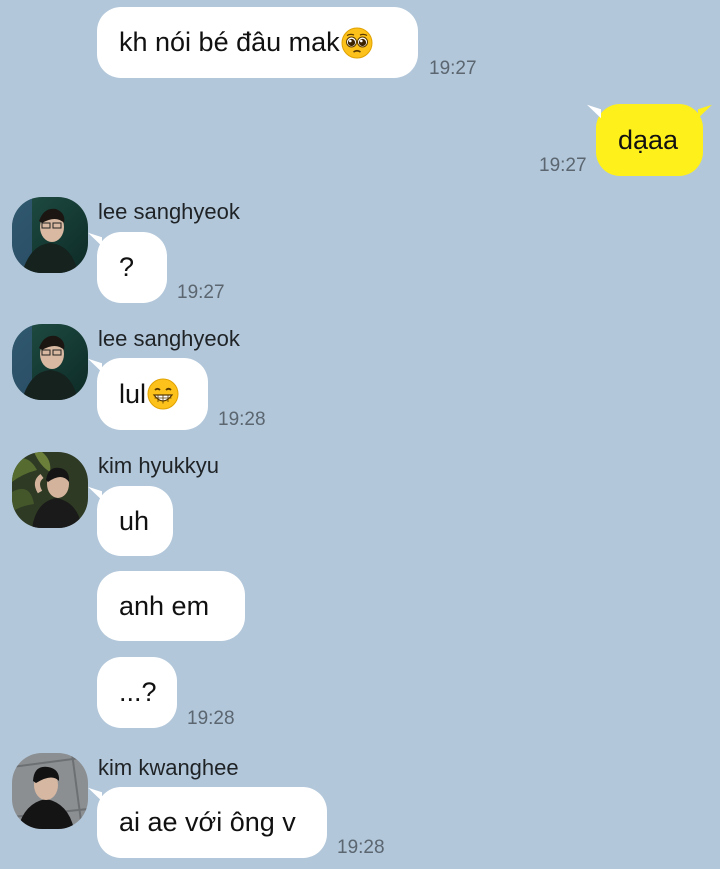 Image resolution: width=720 pixels, height=869 pixels. I want to click on message-text: dạaa, so click(648, 139).